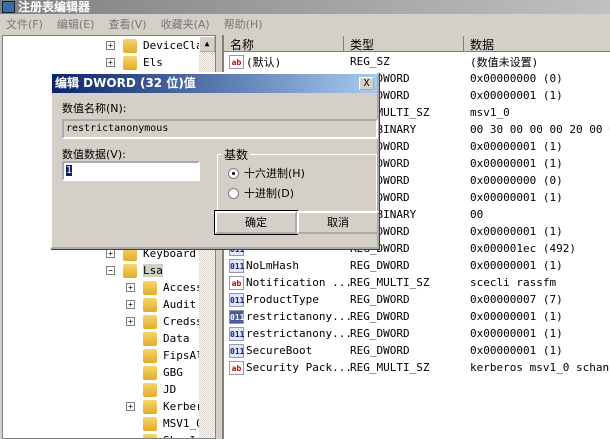 The image size is (610, 439). I want to click on tree-node: + Credssp, so click(167, 321).